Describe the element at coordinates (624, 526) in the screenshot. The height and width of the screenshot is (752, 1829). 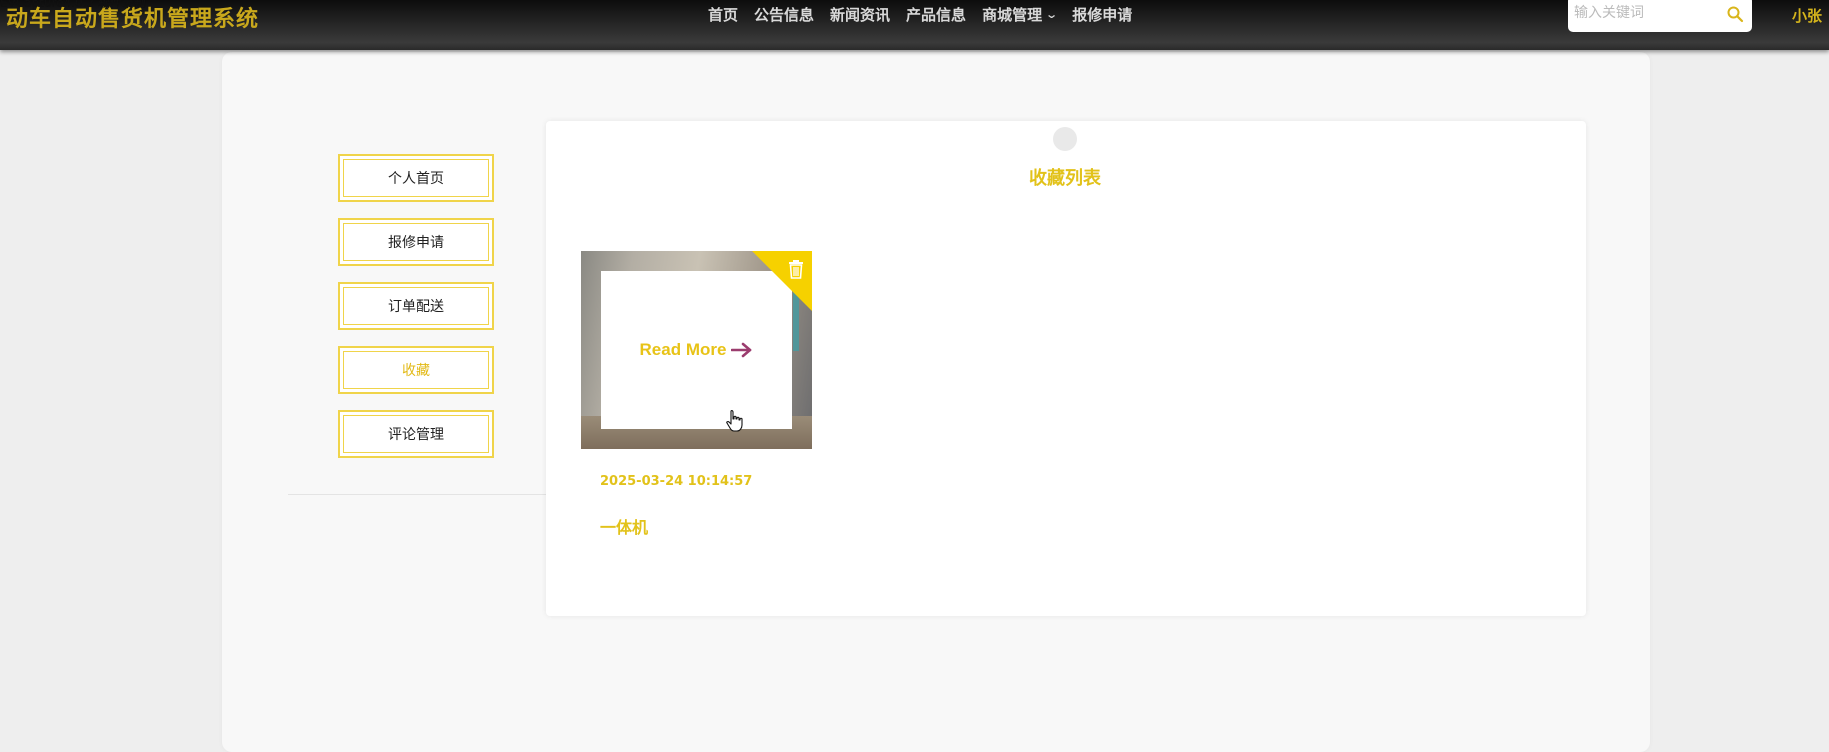
I see `favorite-item-name: 一体机` at that location.